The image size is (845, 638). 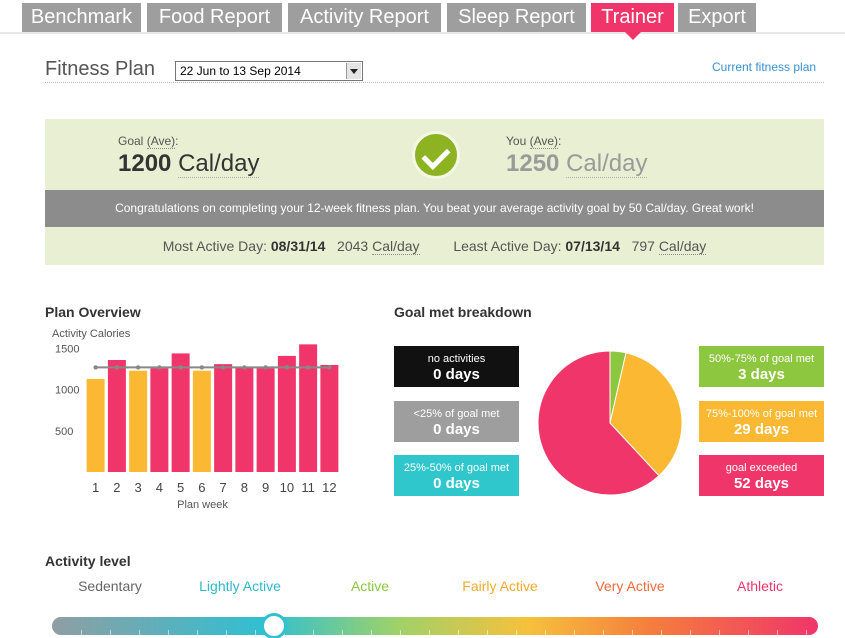 What do you see at coordinates (161, 141) in the screenshot?
I see `goal-ave-label: (Ave)` at bounding box center [161, 141].